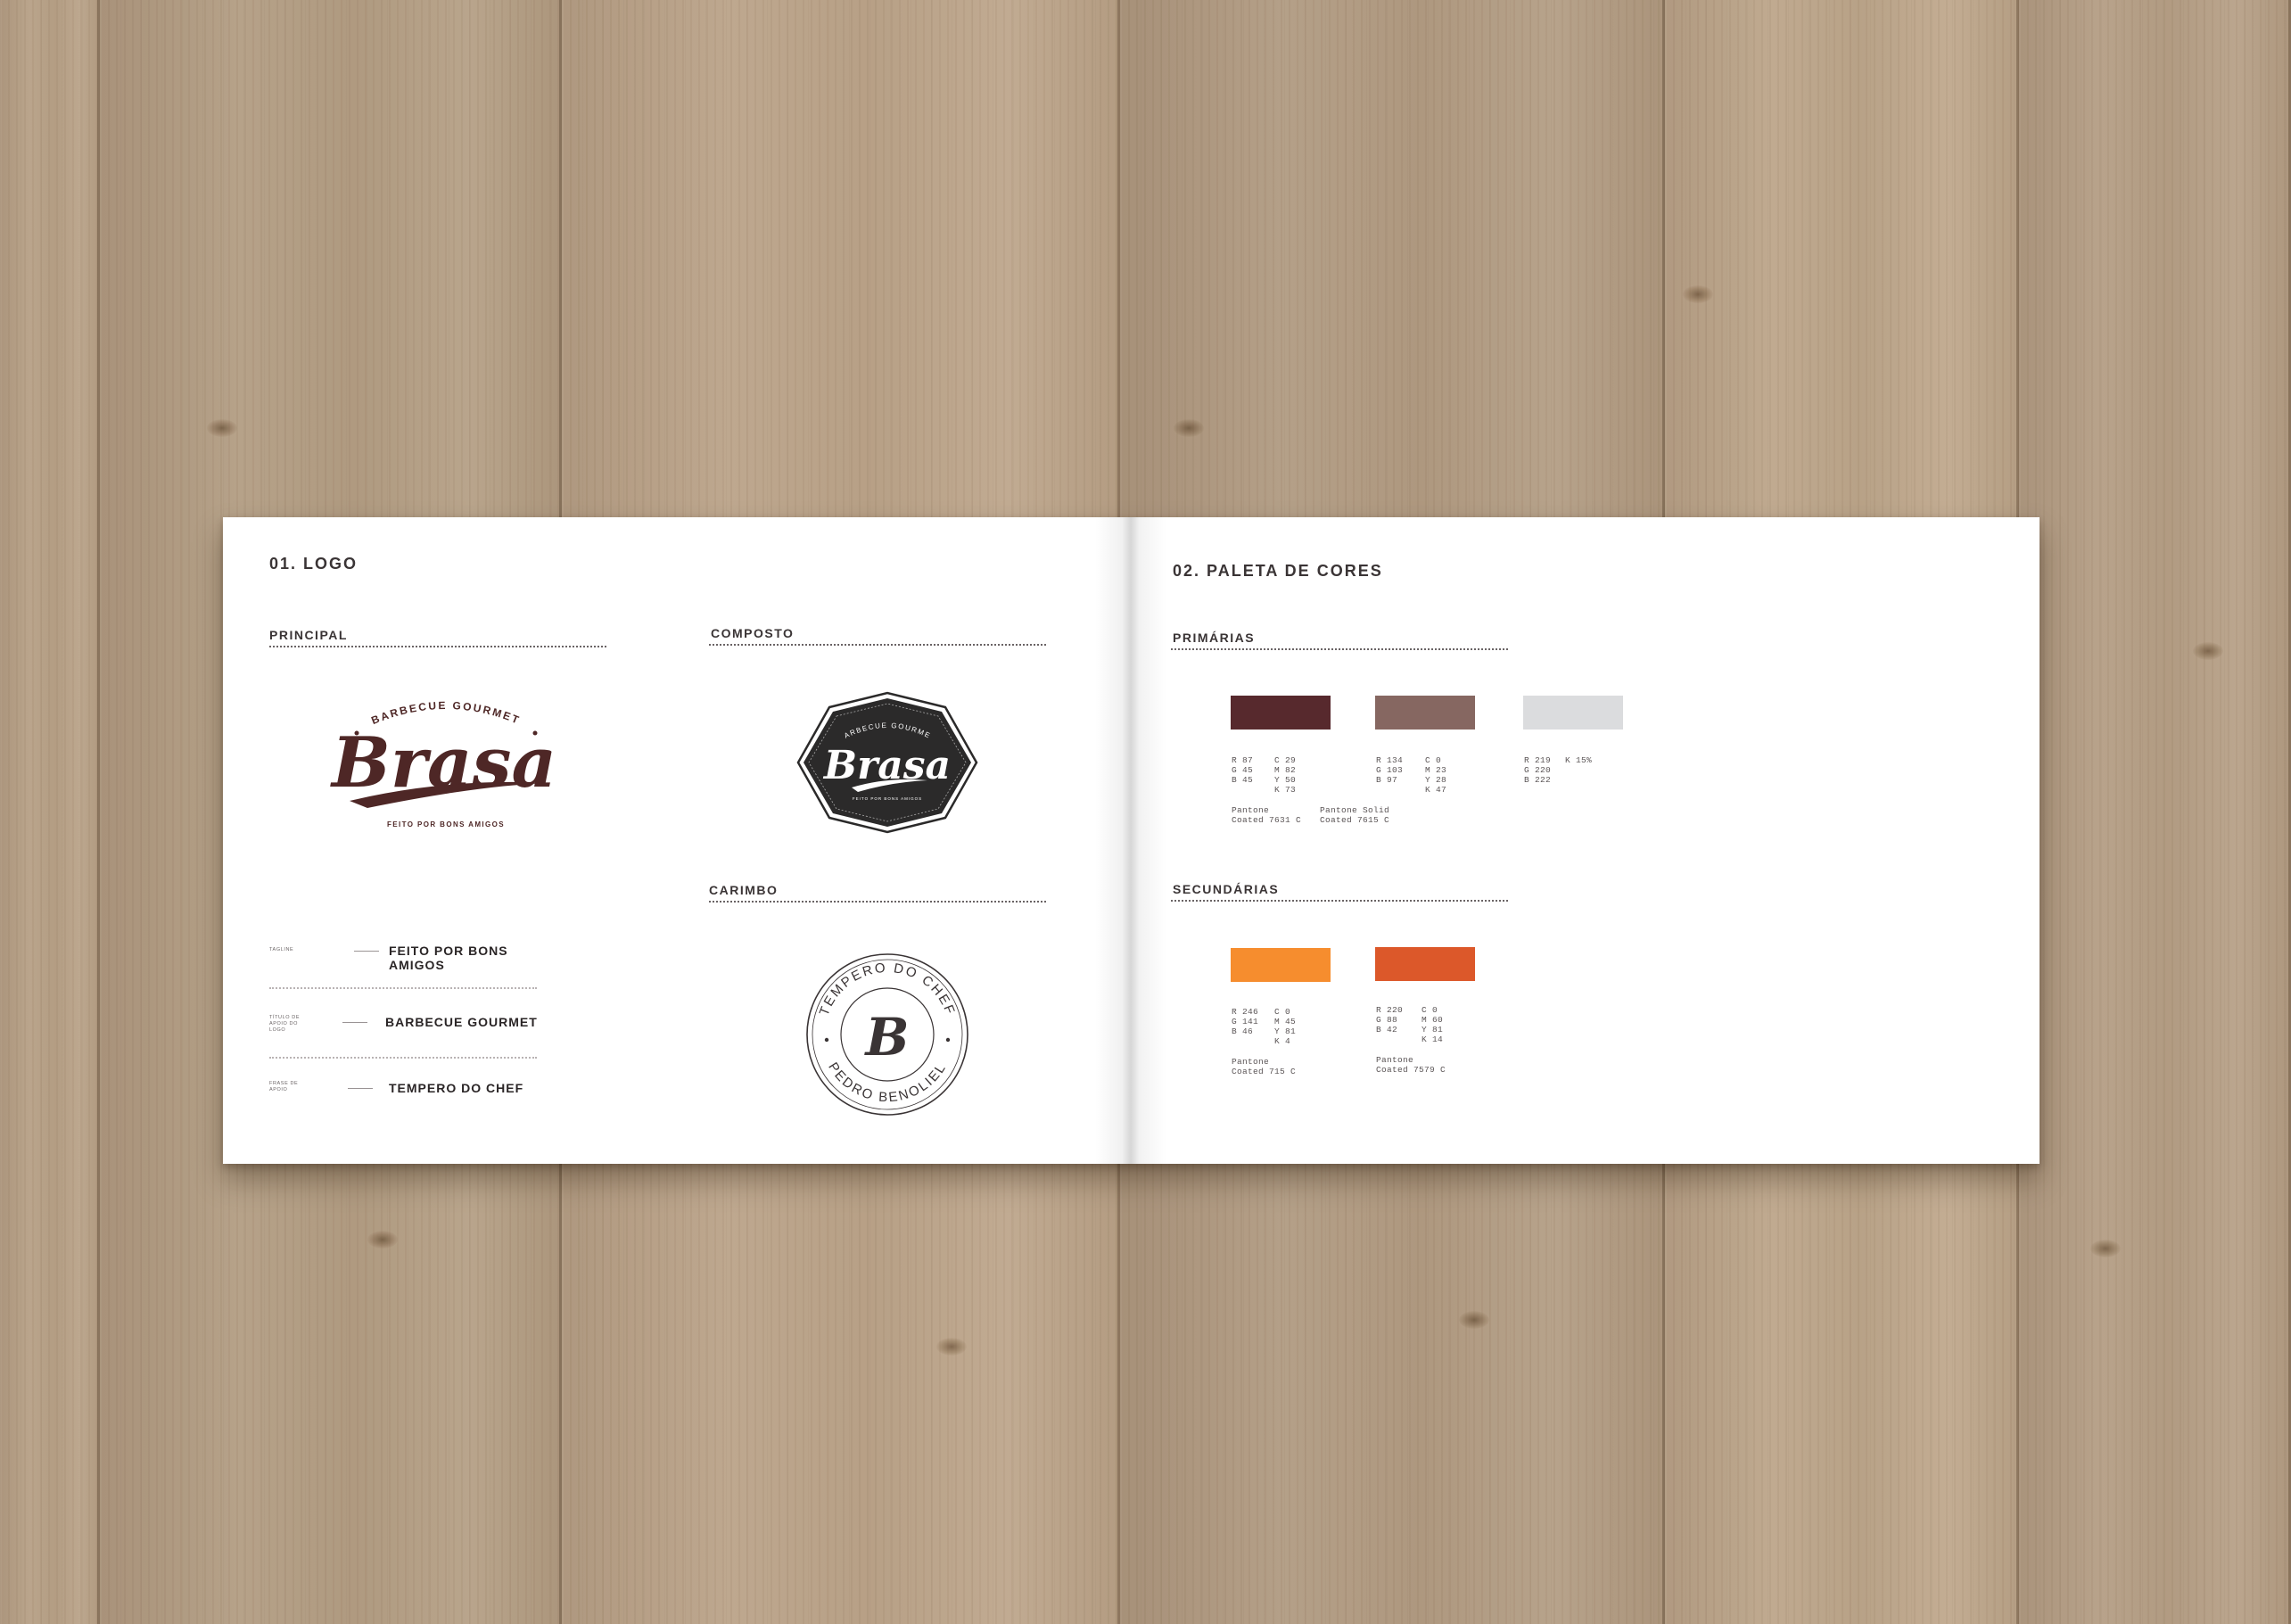  I want to click on application-small-label: TÍTULO DE APOIO DO LOGO, so click(285, 1024).